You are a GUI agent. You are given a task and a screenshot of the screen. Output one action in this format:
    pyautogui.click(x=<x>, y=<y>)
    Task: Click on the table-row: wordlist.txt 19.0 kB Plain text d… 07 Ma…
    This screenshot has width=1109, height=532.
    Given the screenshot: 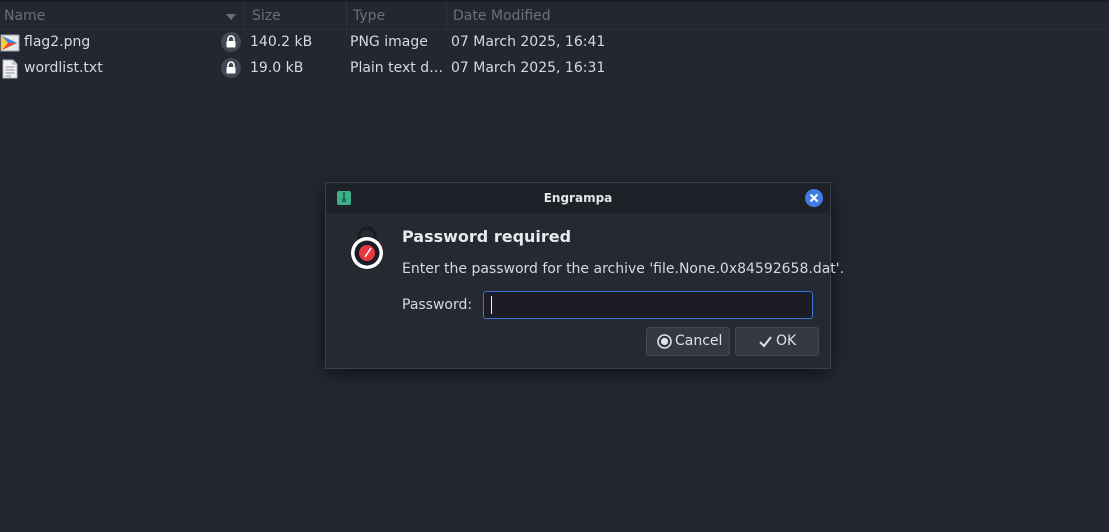 What is the action you would take?
    pyautogui.click(x=554, y=68)
    